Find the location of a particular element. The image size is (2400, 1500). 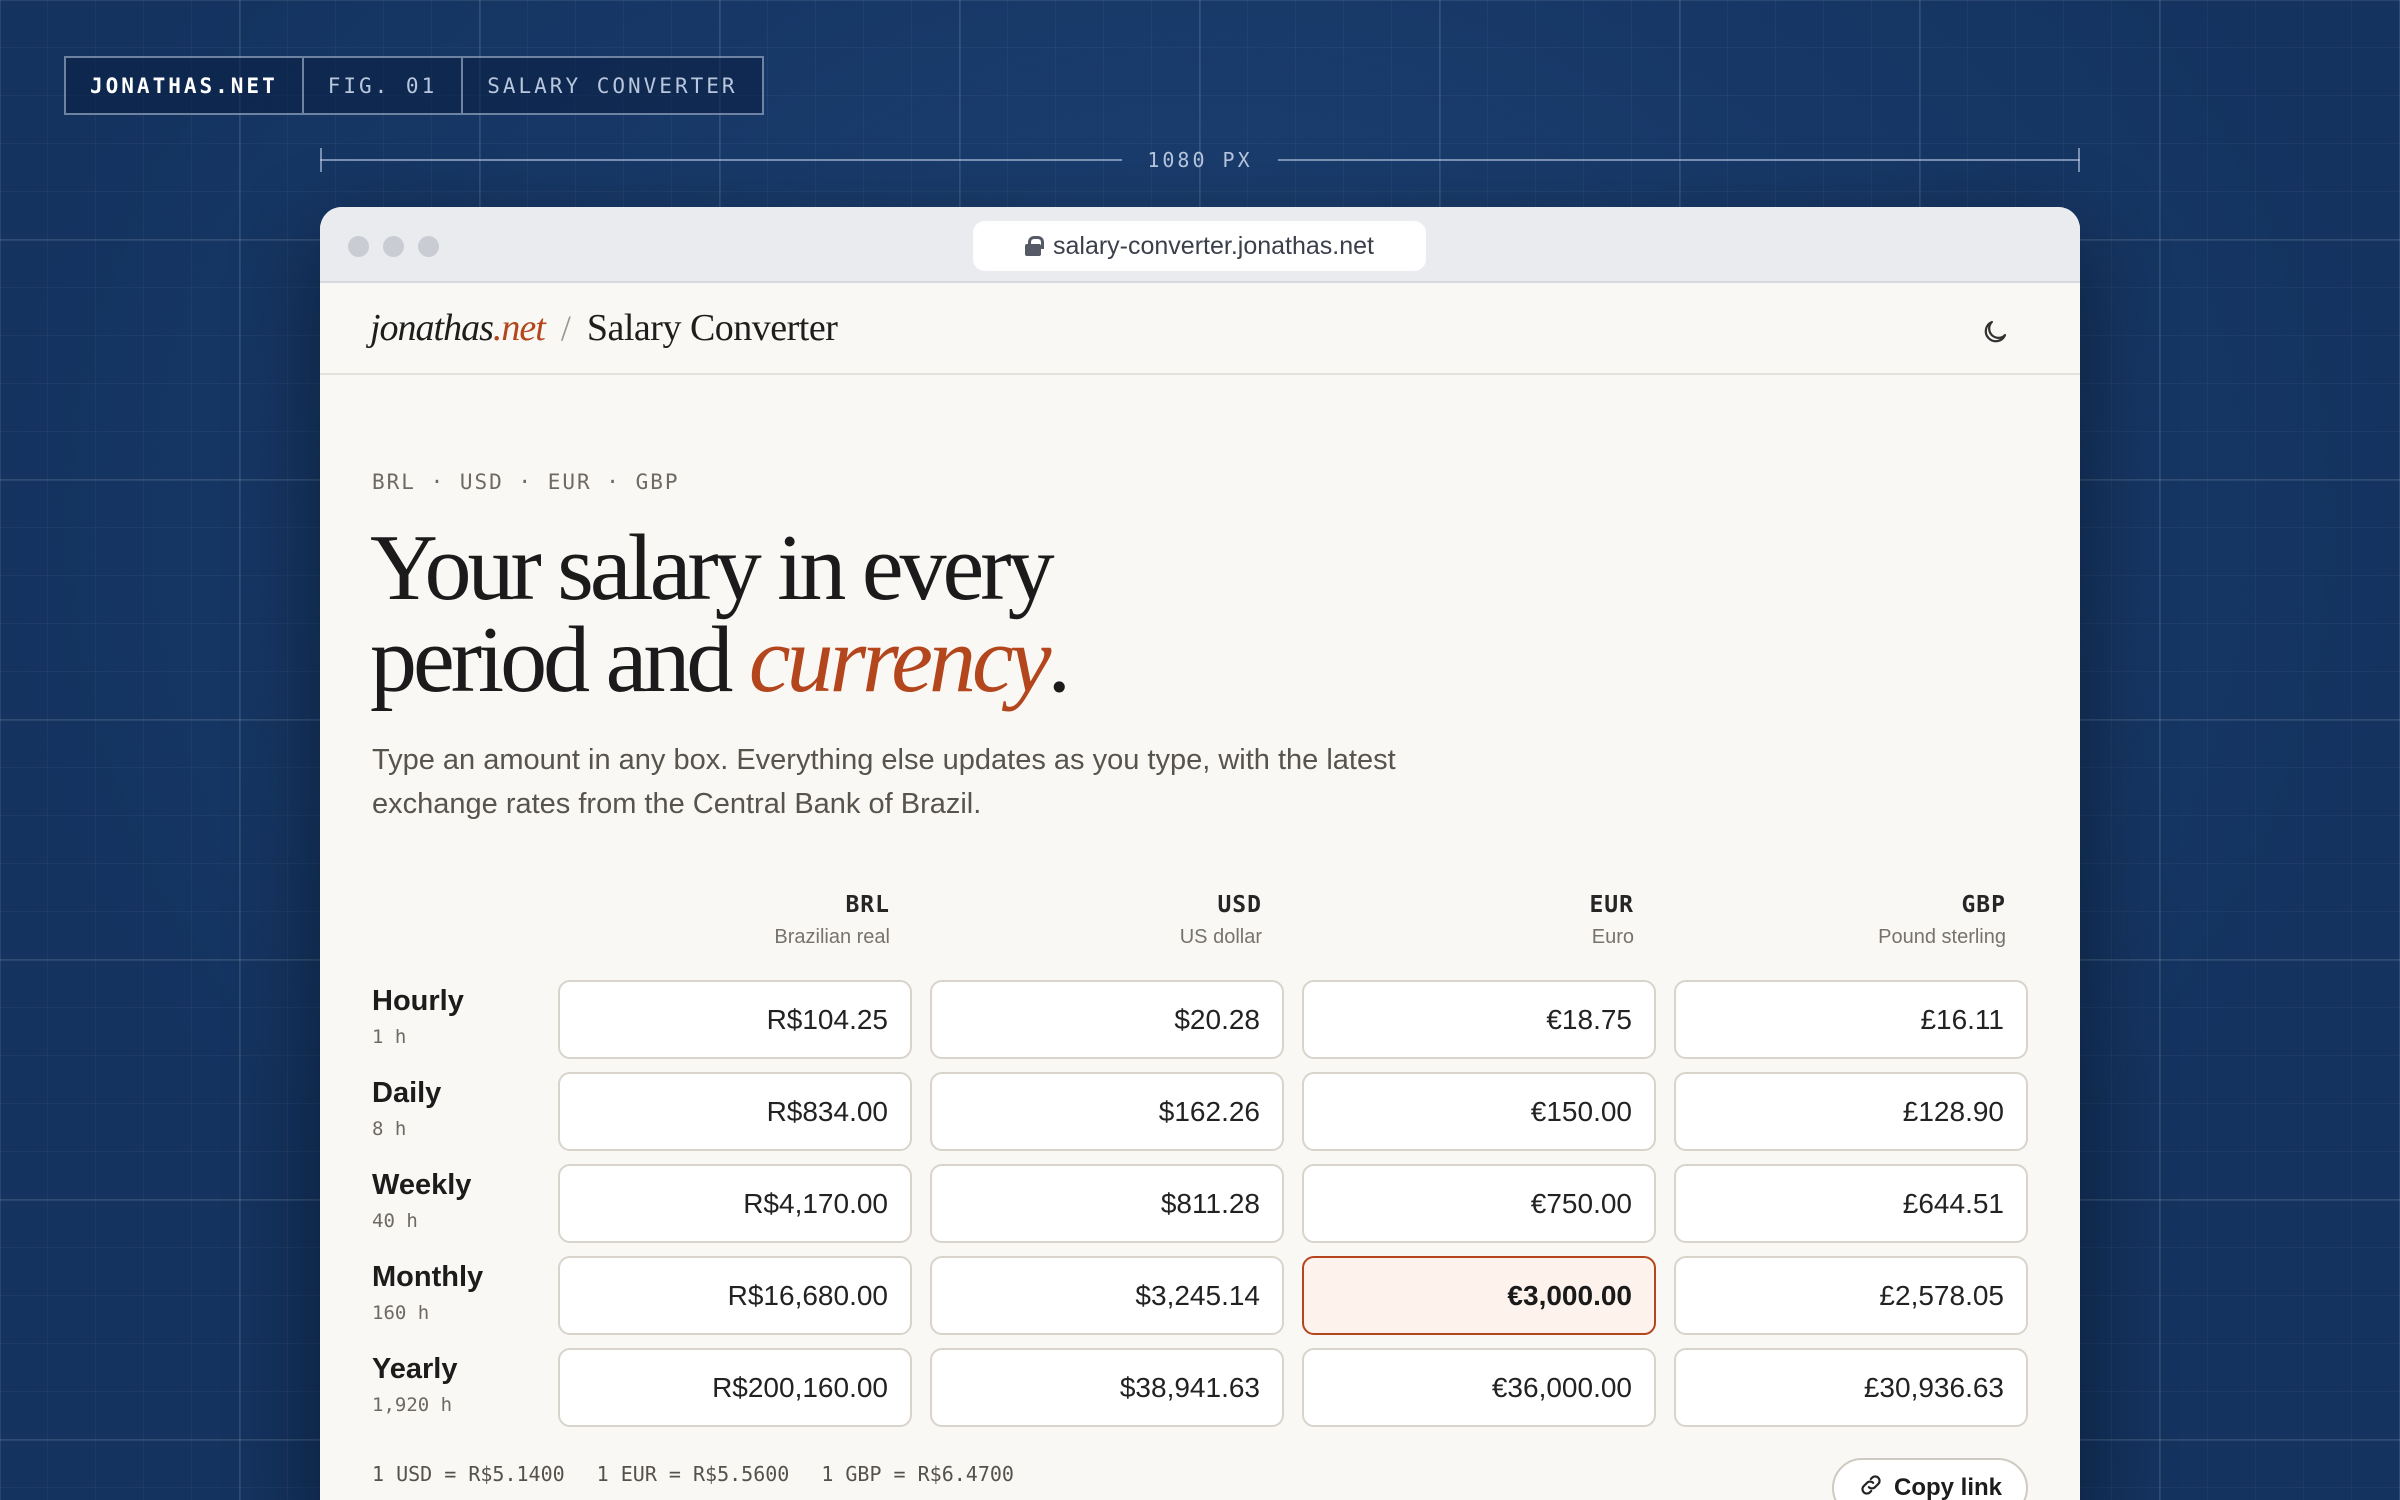

amount-input-daily-brl: R$834.00 is located at coordinates (735, 1111).